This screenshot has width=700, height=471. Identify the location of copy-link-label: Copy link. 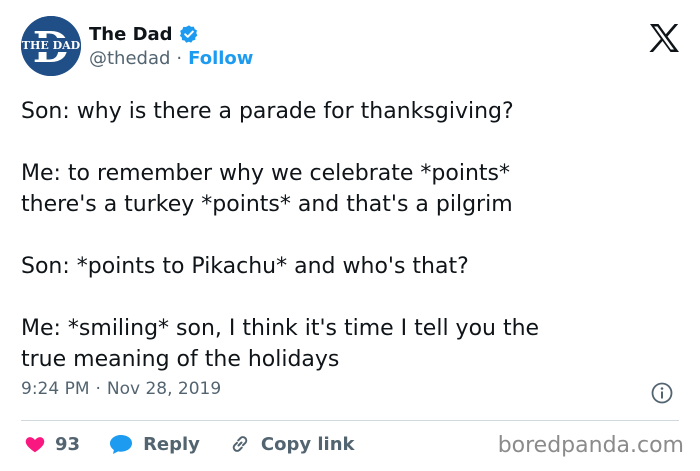
(307, 444).